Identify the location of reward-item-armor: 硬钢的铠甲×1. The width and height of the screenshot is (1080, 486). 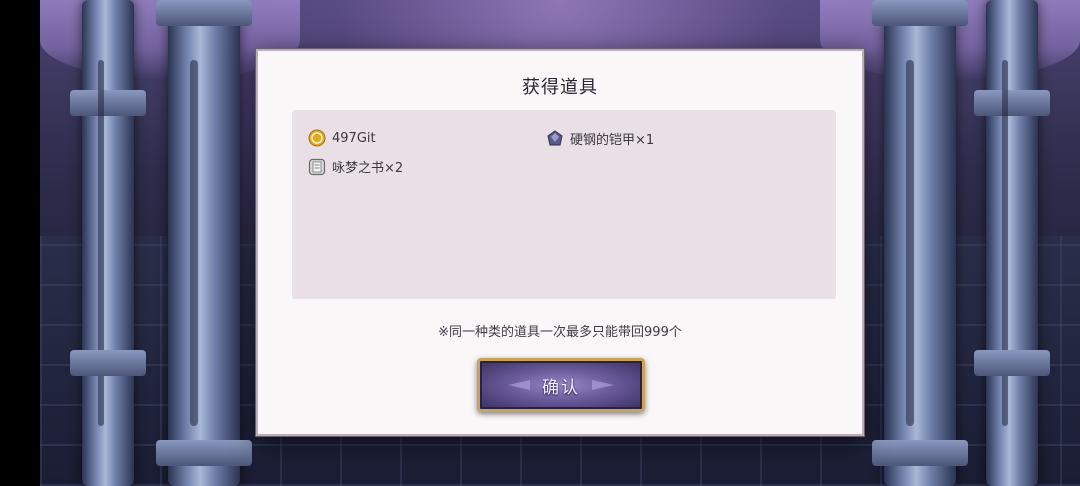
(600, 138).